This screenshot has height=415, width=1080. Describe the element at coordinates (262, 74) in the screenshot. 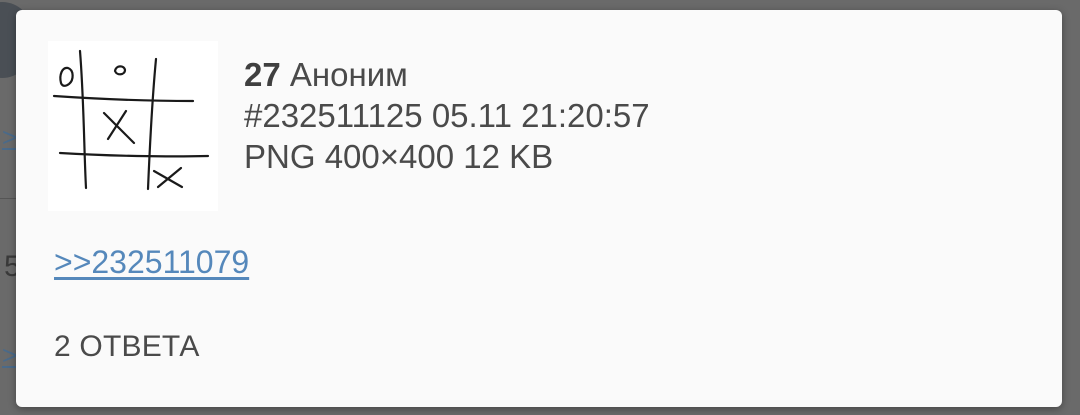

I see `post-number: 27` at that location.